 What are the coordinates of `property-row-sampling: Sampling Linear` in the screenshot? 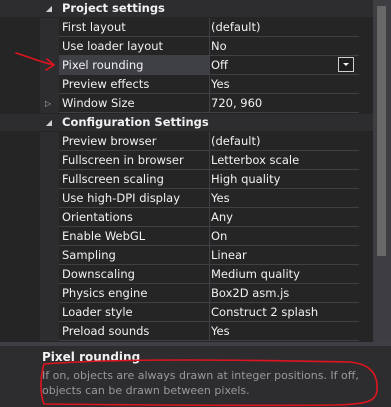 It's located at (186, 255).